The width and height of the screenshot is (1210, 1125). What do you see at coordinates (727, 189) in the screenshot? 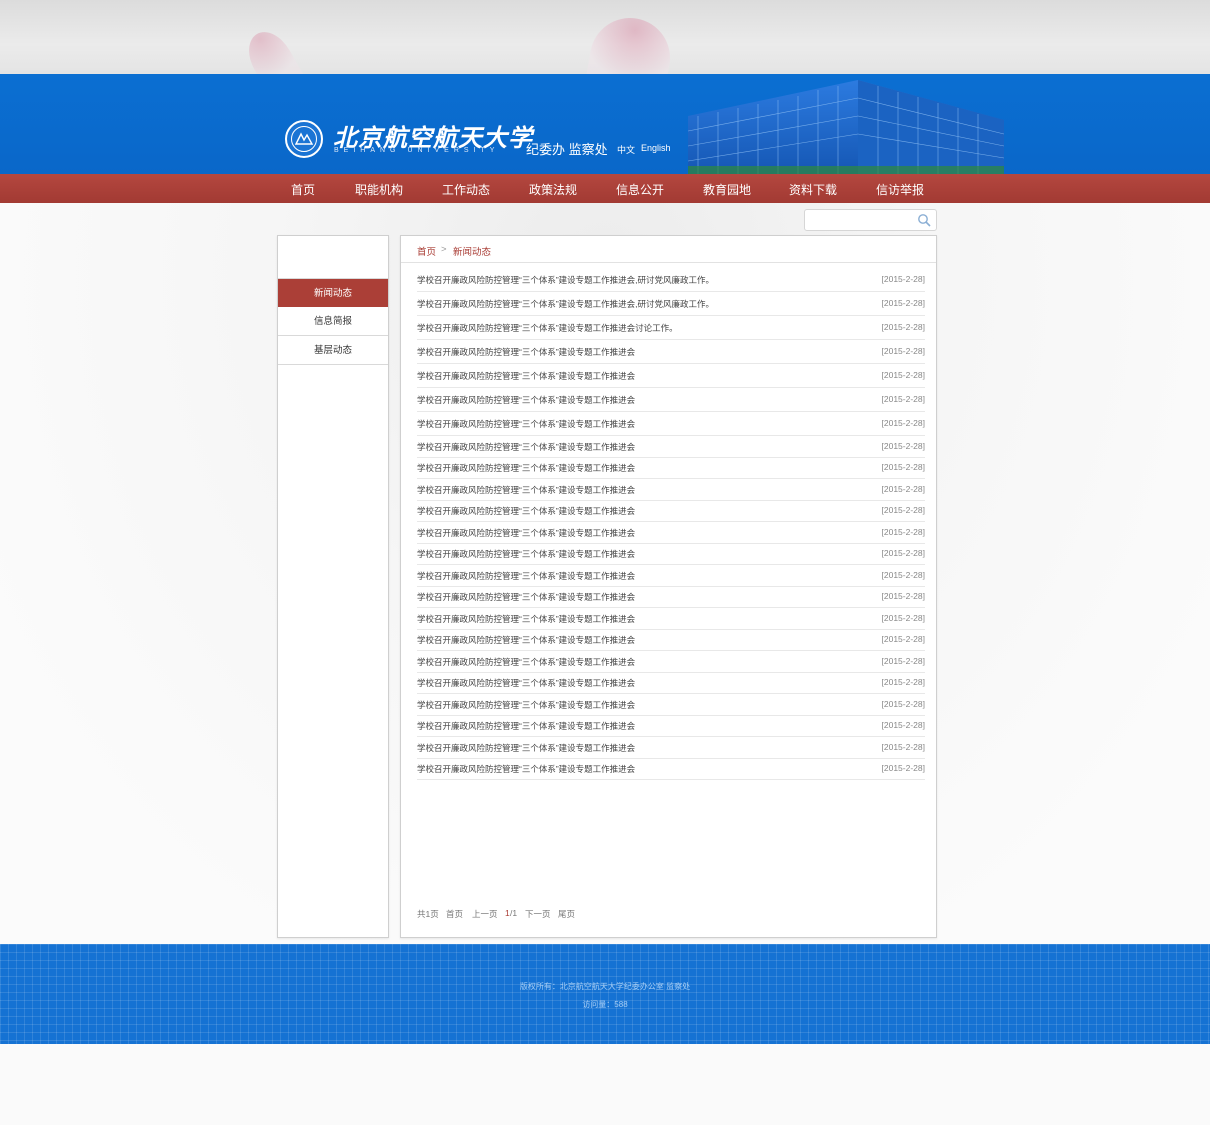
I see `nav-item-education: 教育园地` at bounding box center [727, 189].